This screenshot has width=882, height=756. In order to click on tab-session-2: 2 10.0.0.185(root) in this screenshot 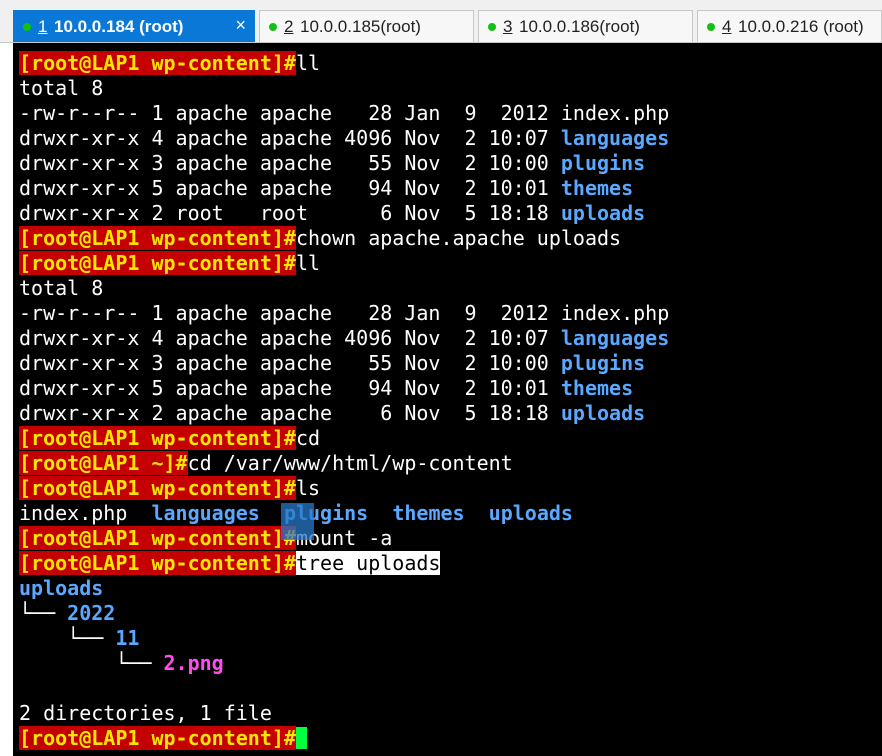, I will do `click(366, 26)`.